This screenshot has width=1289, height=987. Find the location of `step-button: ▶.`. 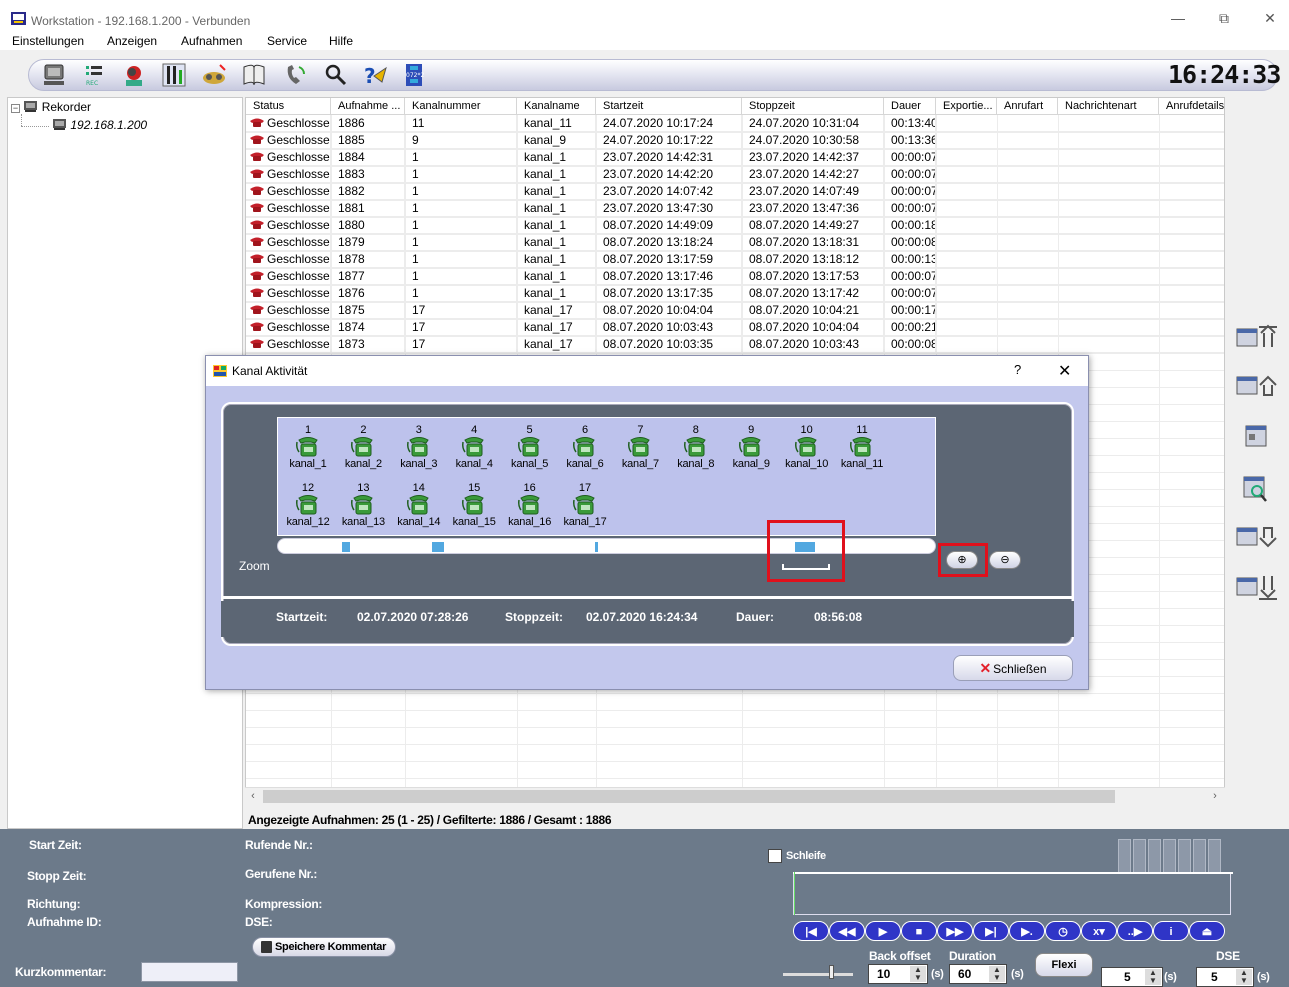

step-button: ▶. is located at coordinates (1027, 931).